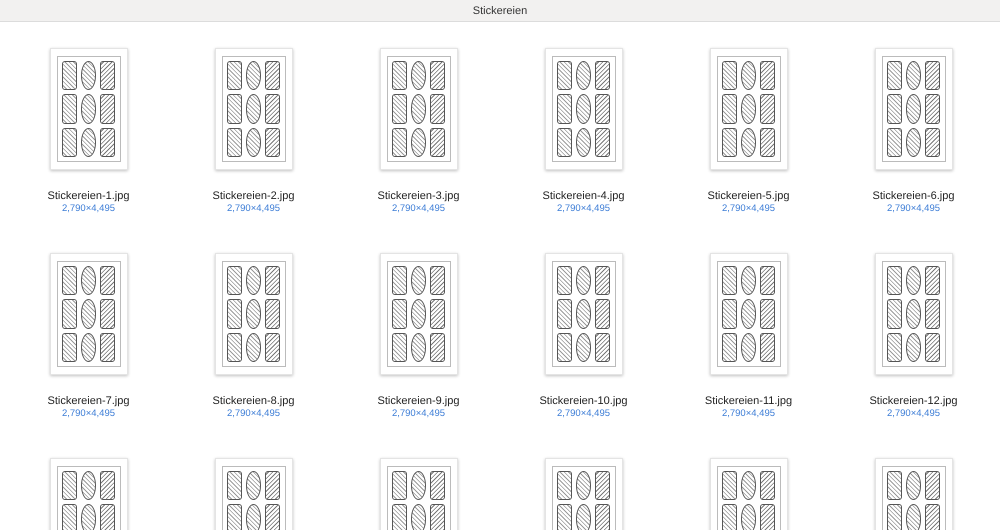 This screenshot has height=530, width=1000. What do you see at coordinates (419, 196) in the screenshot?
I see `file-name: Stickereien-3.jpg` at bounding box center [419, 196].